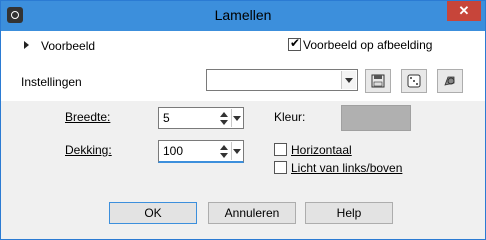 This screenshot has width=486, height=240. What do you see at coordinates (166, 118) in the screenshot?
I see `breedte-value: 5` at bounding box center [166, 118].